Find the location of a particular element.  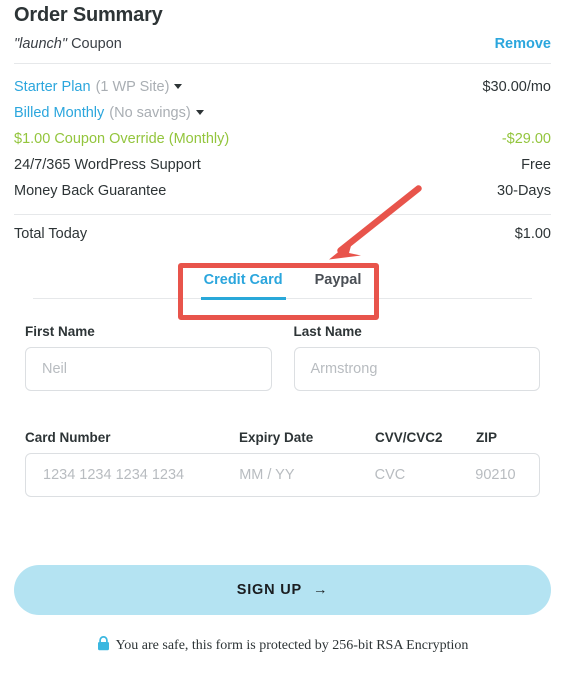

line-item-value: -$29.00 is located at coordinates (526, 139).